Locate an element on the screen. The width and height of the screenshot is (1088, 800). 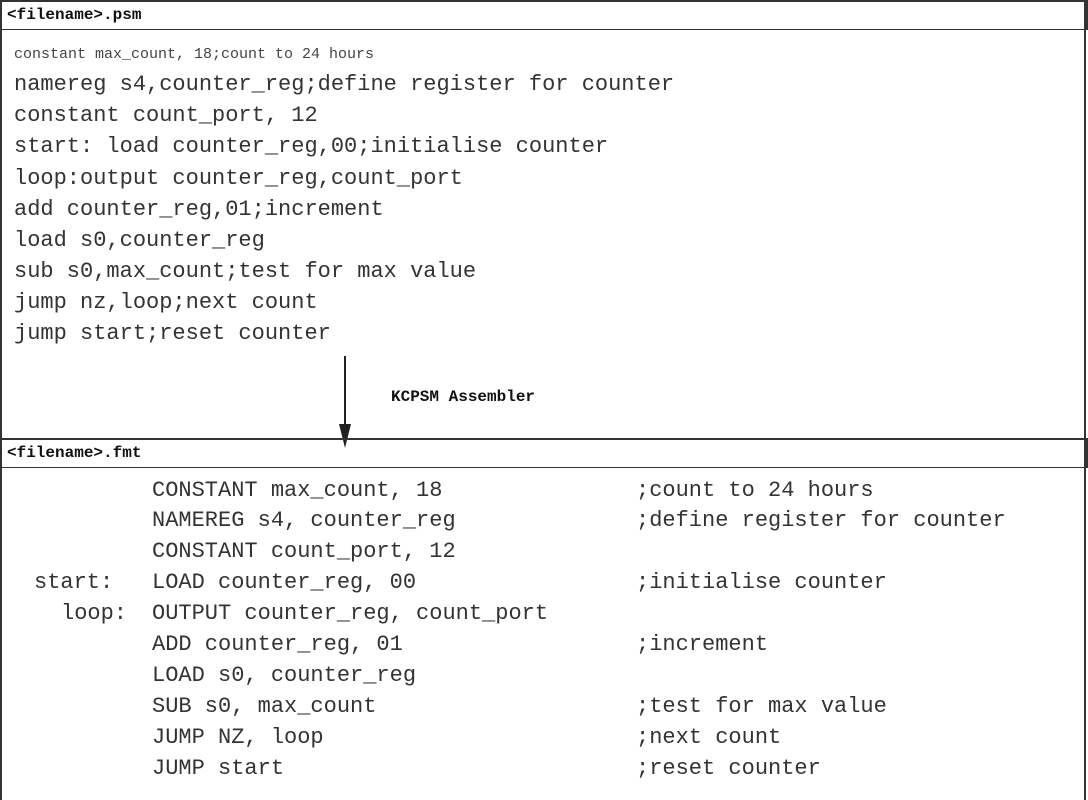
fmt-filename-label: <filename>.fmt is located at coordinates (74, 453).